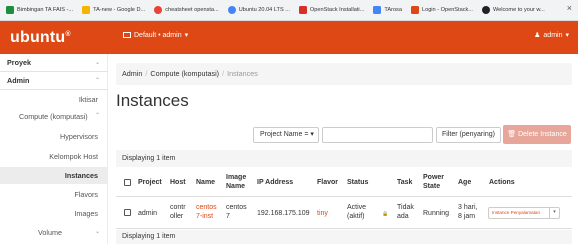 The height and width of the screenshot is (244, 578). What do you see at coordinates (542, 134) in the screenshot?
I see `delete-instance-label: Delete Instance` at bounding box center [542, 134].